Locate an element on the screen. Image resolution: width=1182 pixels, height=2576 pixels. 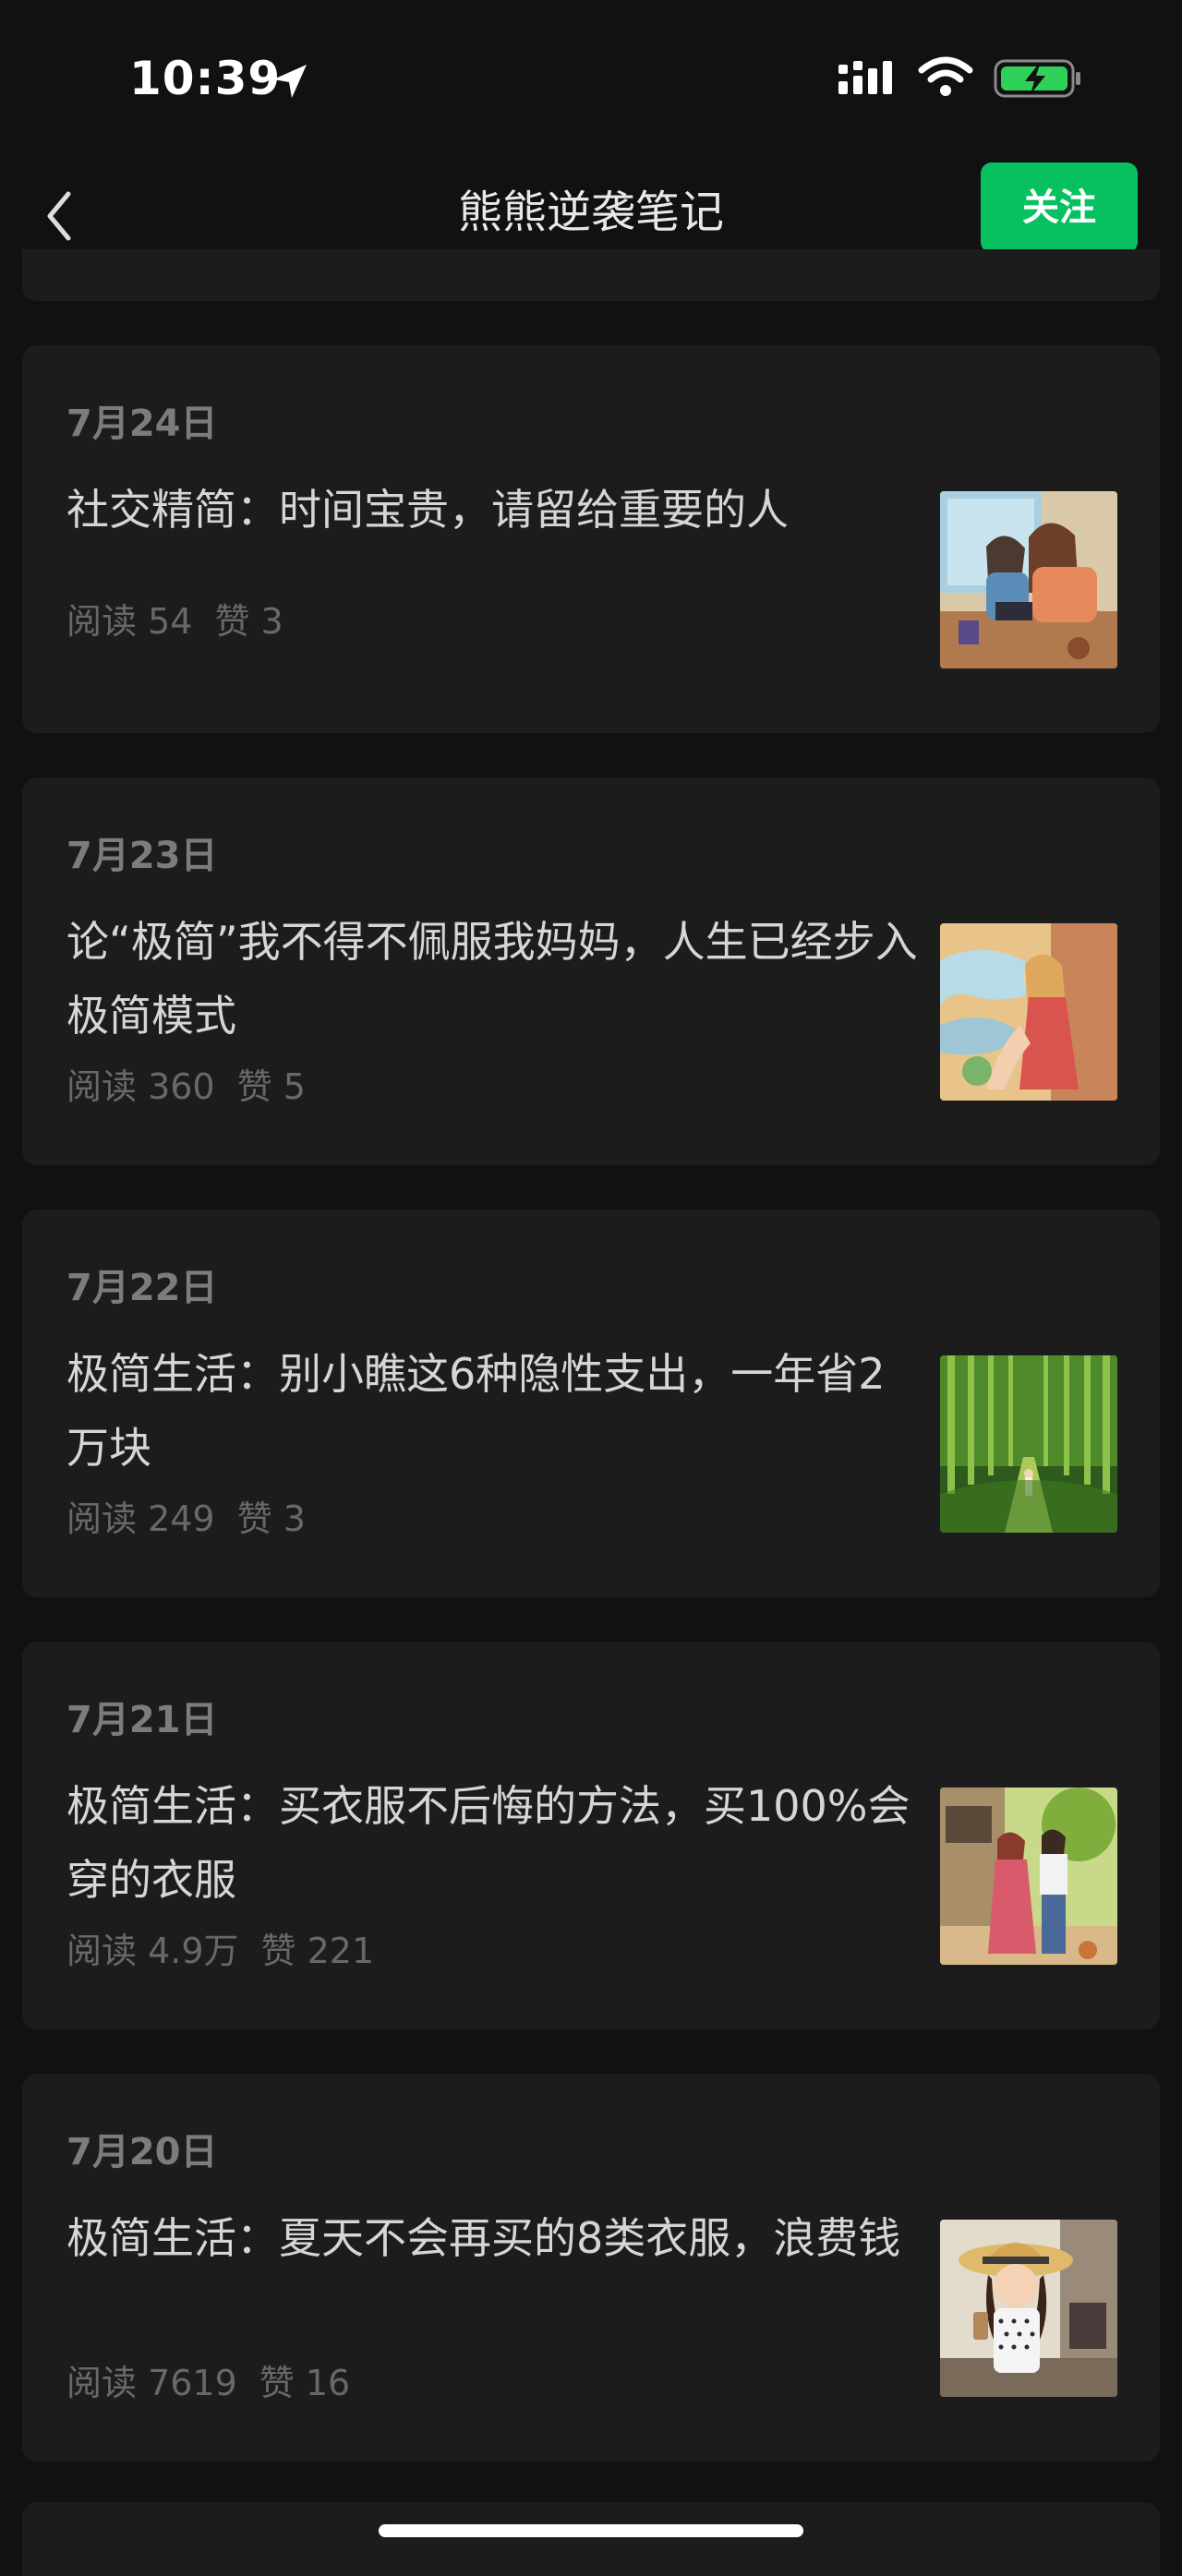
article-stats: 阅读 360 赞 5 is located at coordinates (186, 1083).